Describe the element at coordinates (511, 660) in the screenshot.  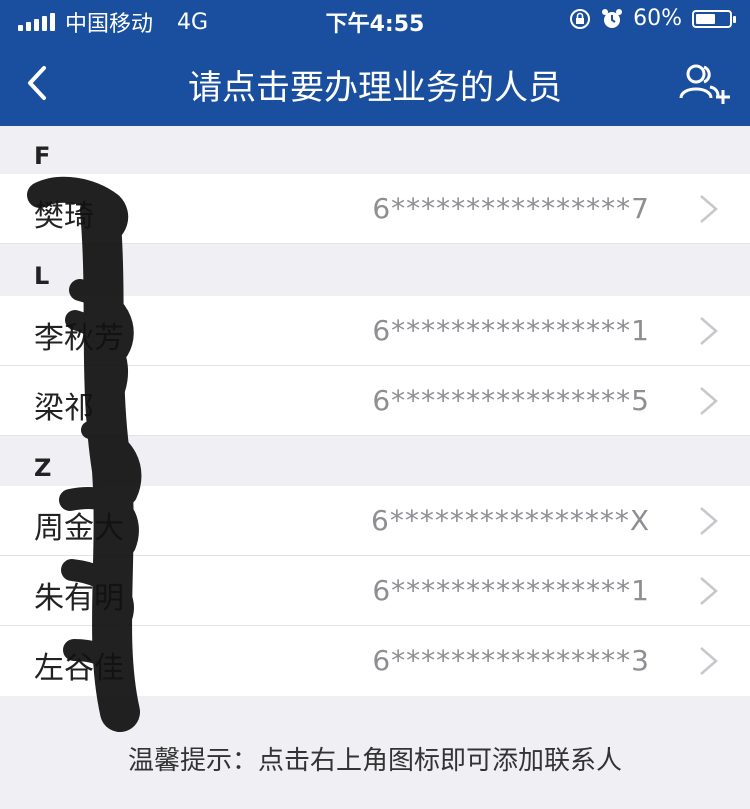
I see `id-number: 6****************3` at that location.